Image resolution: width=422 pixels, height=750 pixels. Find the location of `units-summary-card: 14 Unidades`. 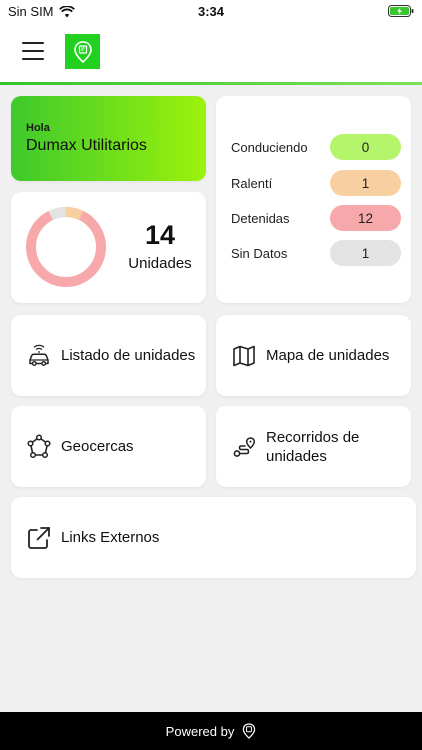

units-summary-card: 14 Unidades is located at coordinates (108, 247).